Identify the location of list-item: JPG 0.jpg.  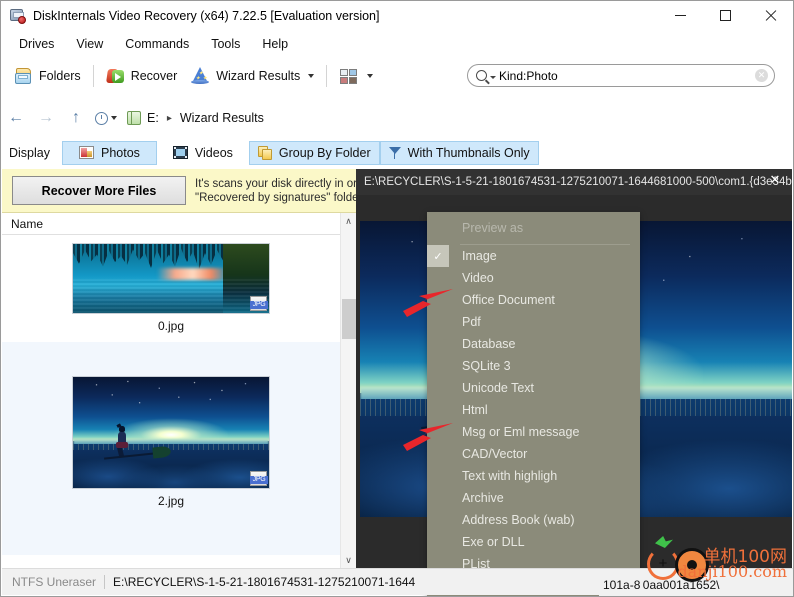
(171, 288).